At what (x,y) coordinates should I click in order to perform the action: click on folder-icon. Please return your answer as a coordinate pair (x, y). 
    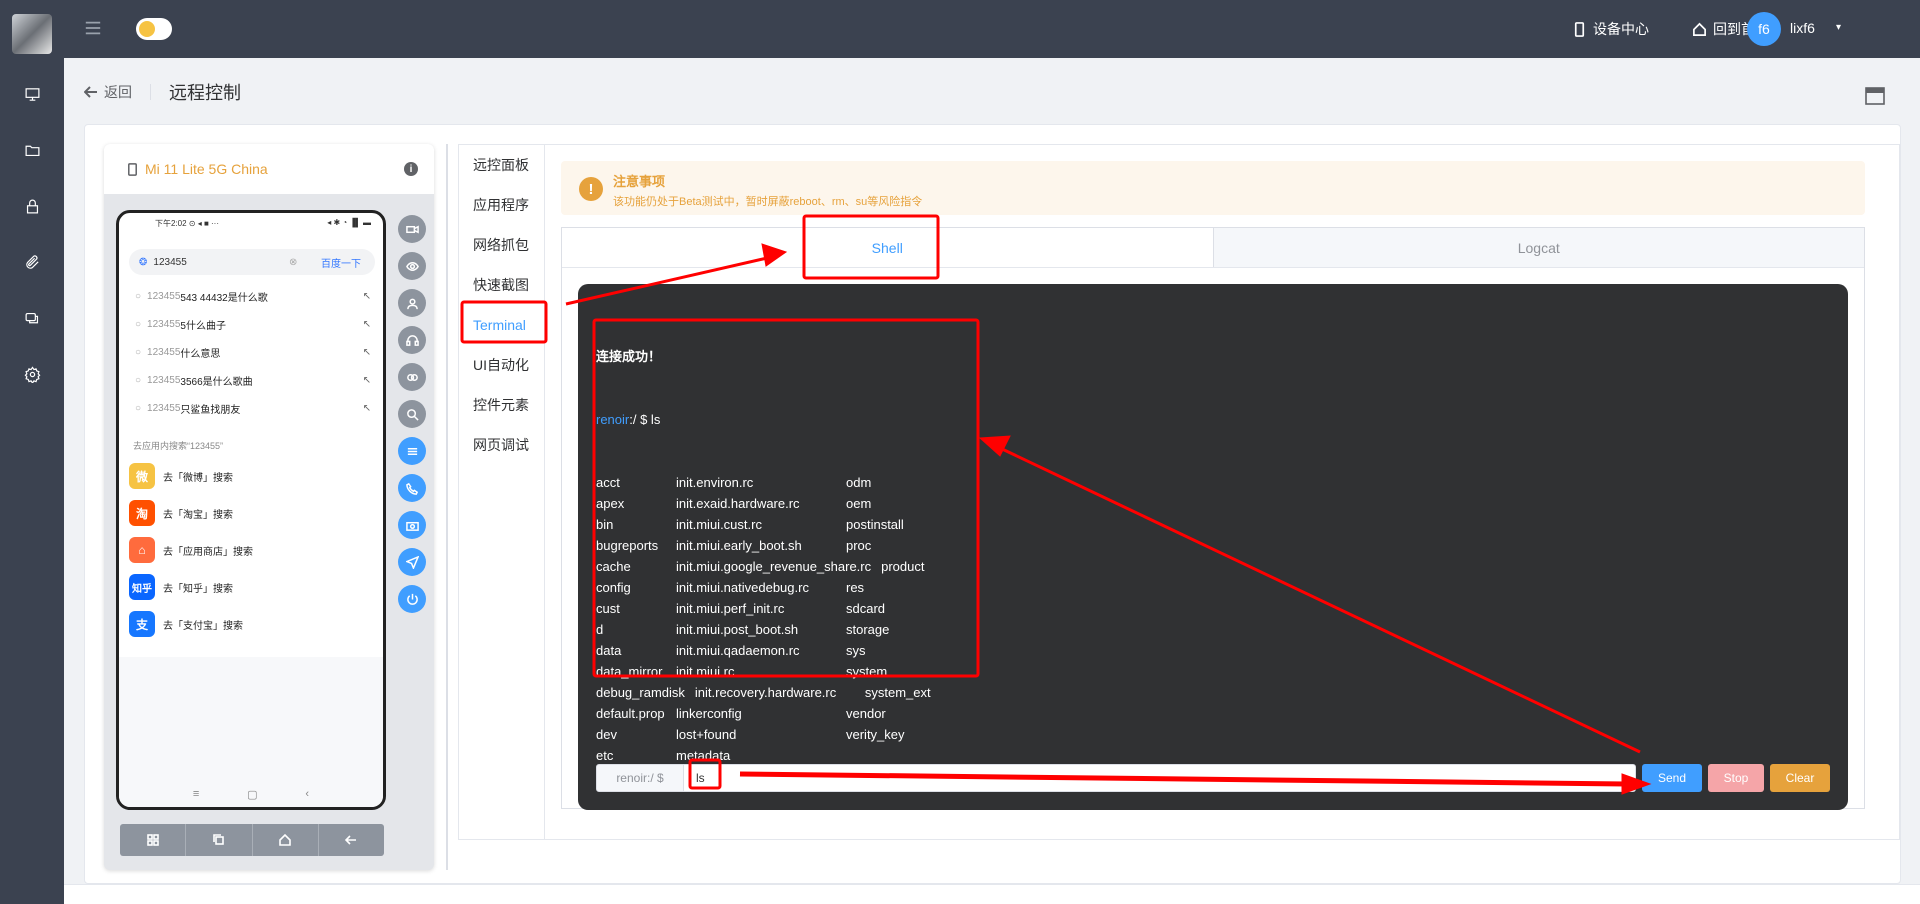
    Looking at the image, I should click on (32, 150).